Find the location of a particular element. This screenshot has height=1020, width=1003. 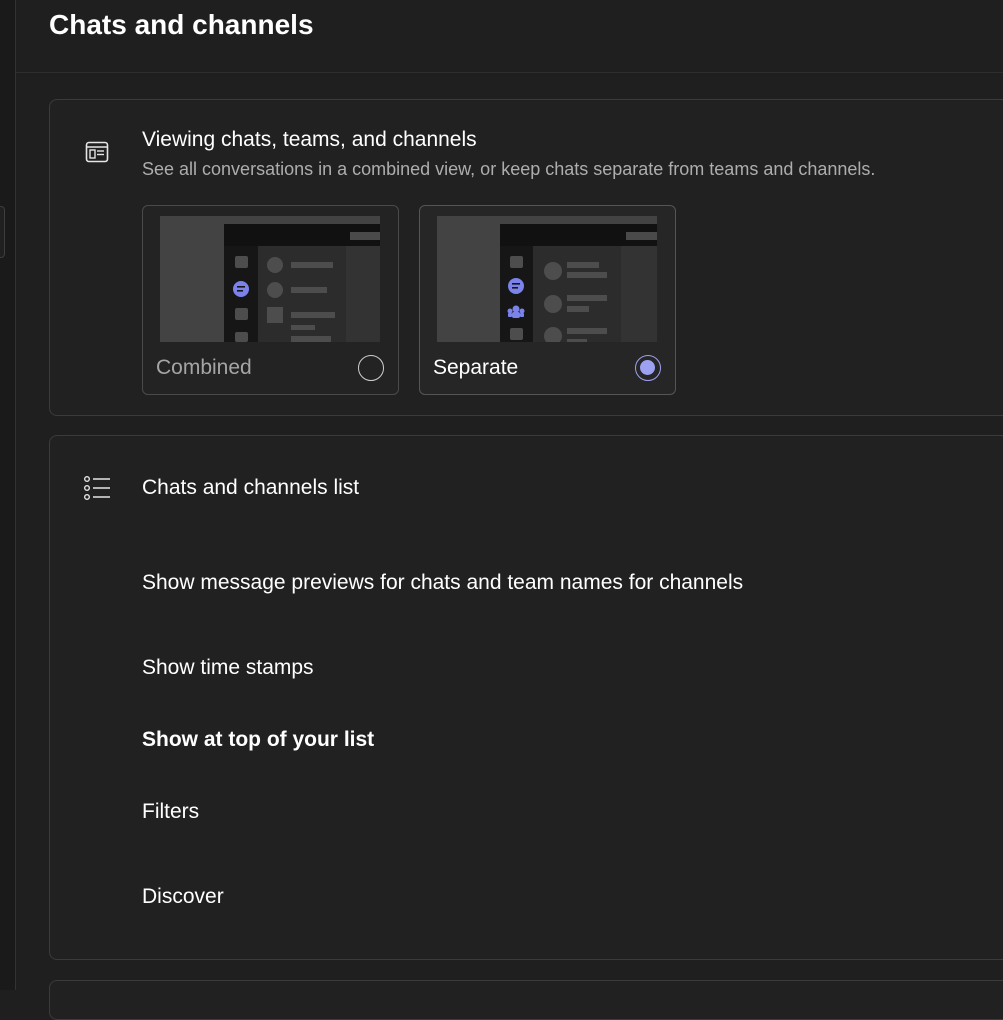

separate-radio is located at coordinates (648, 368).